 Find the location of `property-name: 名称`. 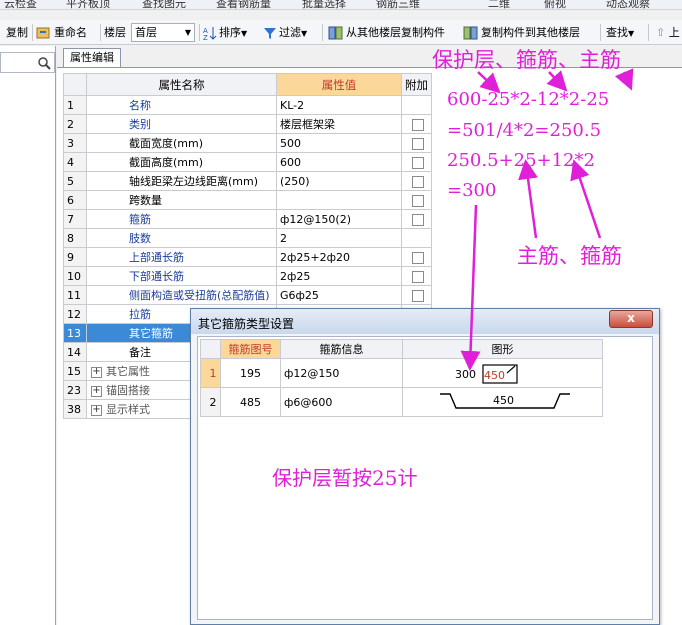

property-name: 名称 is located at coordinates (181, 105).